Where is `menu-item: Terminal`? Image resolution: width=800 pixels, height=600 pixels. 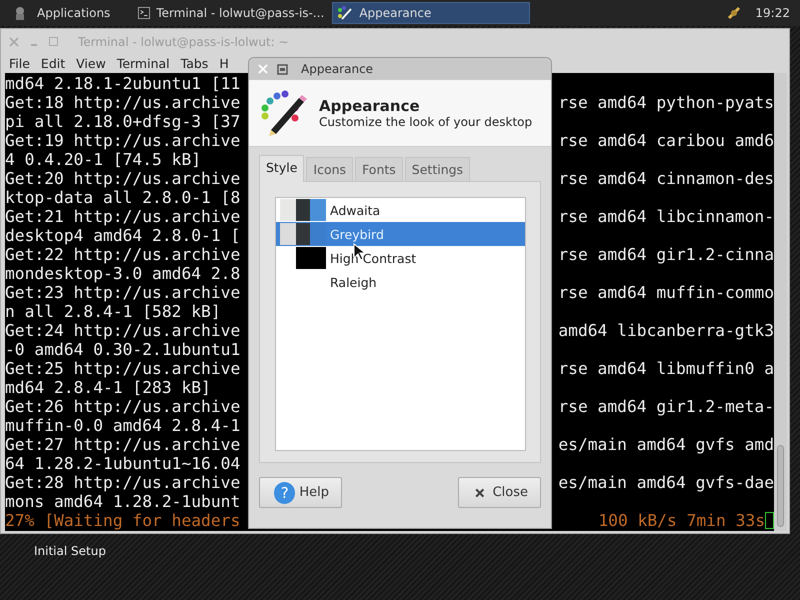 menu-item: Terminal is located at coordinates (143, 63).